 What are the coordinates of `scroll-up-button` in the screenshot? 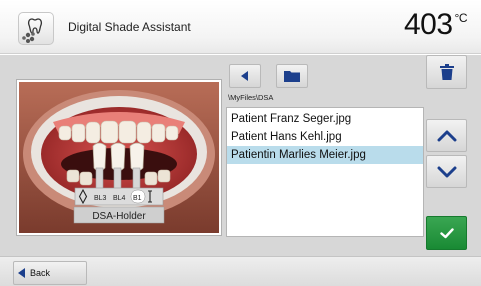 It's located at (446, 135).